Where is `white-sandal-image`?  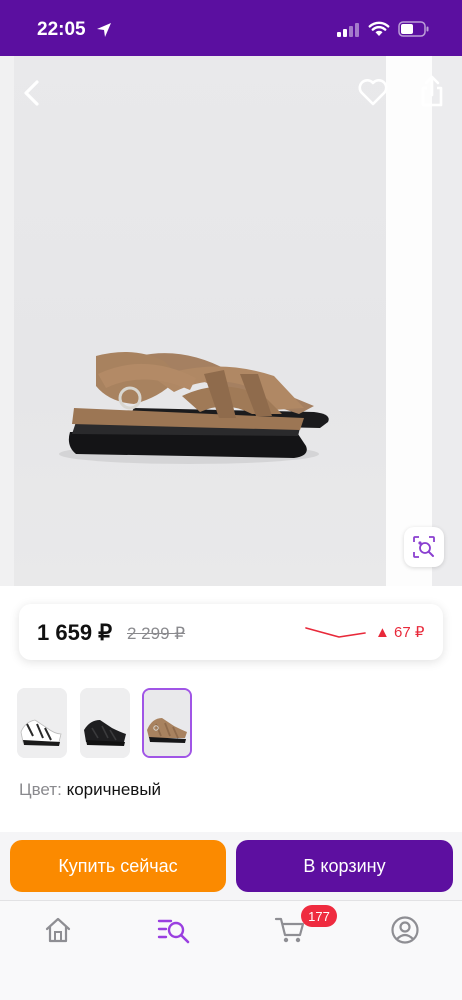
white-sandal-image is located at coordinates (42, 723).